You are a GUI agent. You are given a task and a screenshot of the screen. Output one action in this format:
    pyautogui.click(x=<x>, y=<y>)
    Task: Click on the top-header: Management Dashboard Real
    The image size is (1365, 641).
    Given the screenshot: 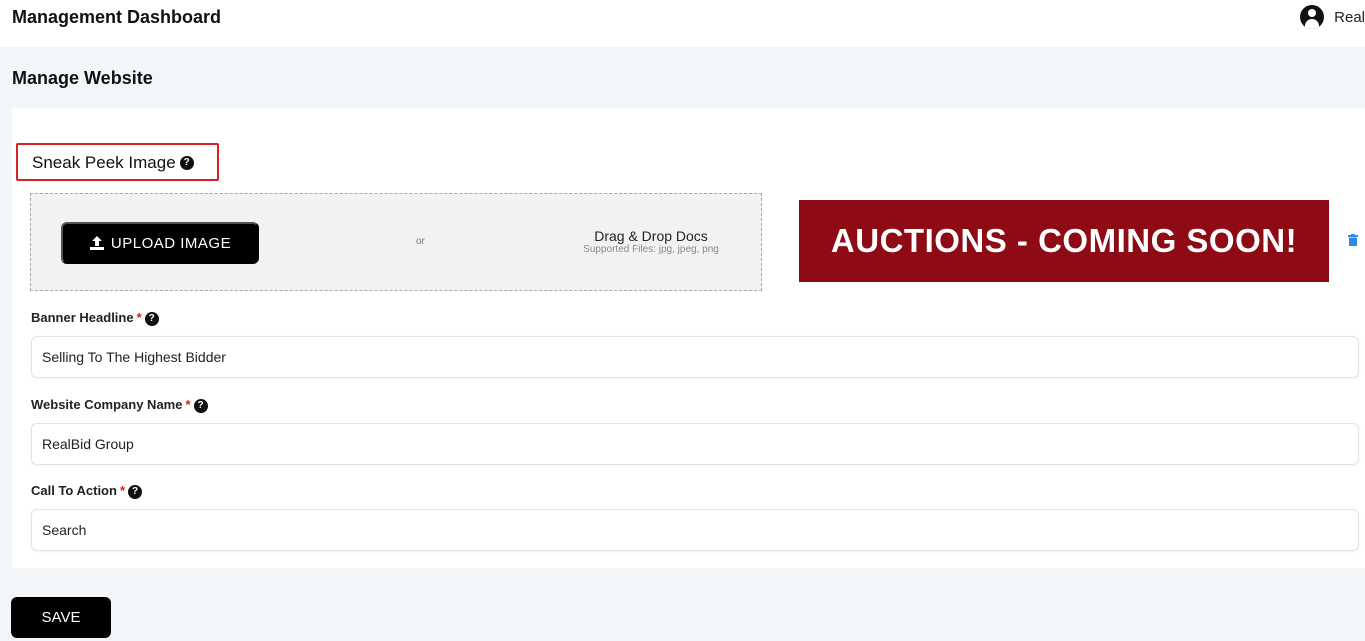 What is the action you would take?
    pyautogui.click(x=682, y=23)
    